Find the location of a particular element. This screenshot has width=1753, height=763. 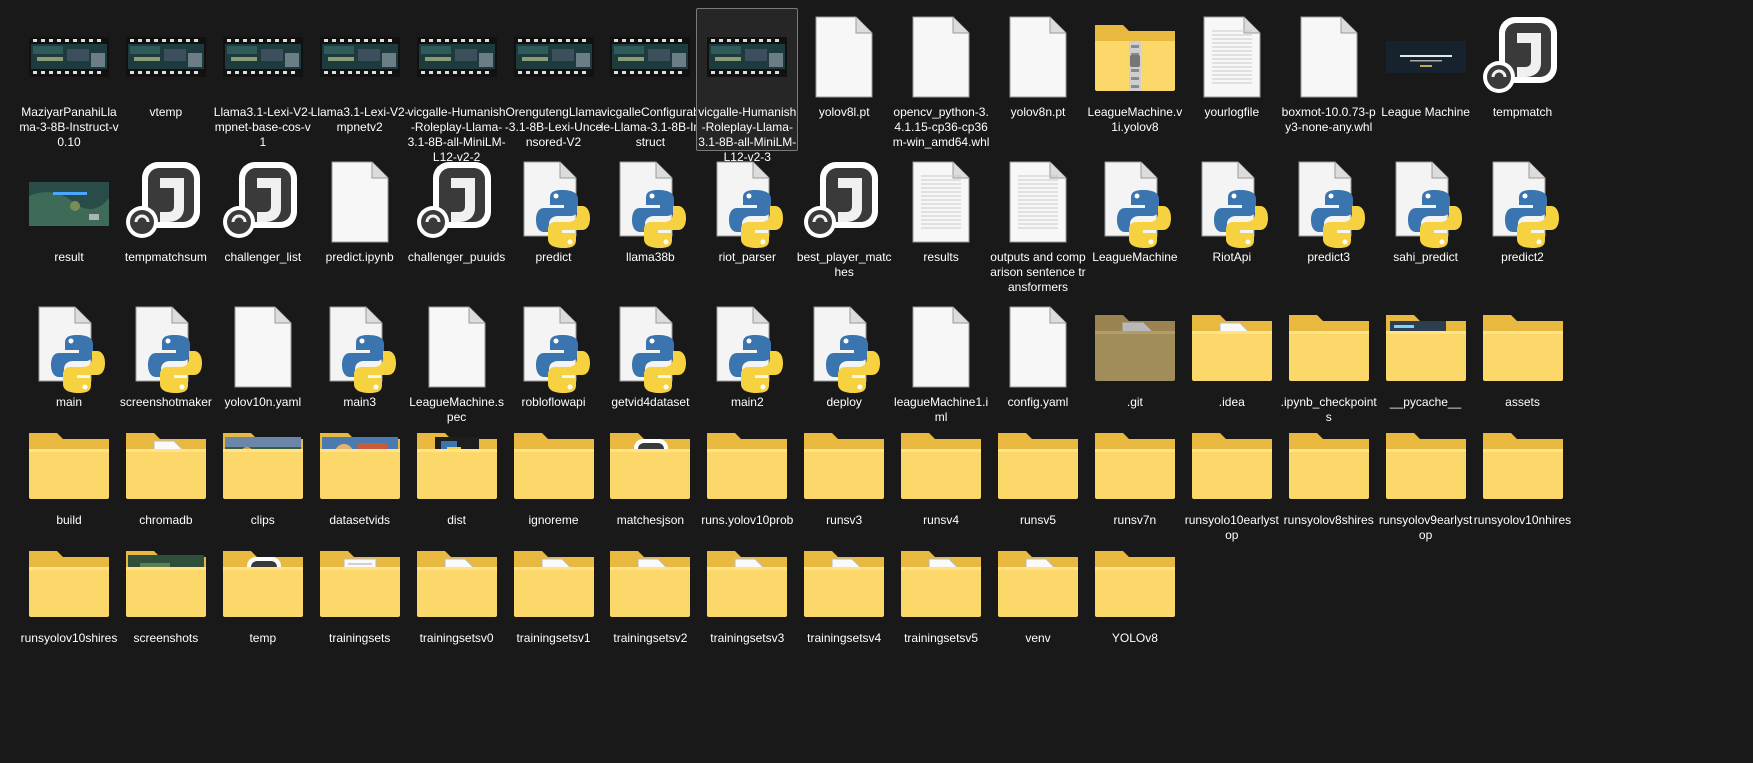

file-item: assets is located at coordinates (1523, 354).